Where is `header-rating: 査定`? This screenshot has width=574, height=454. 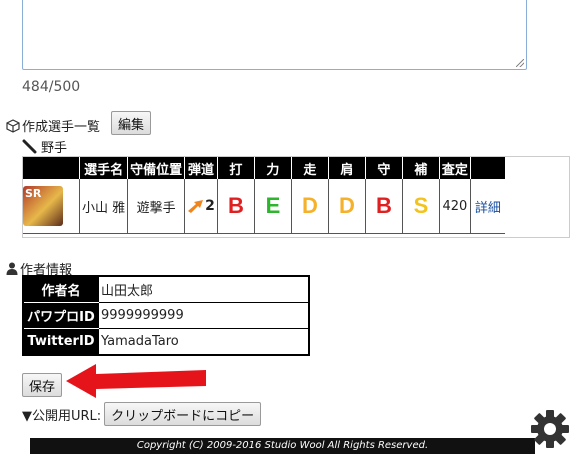
header-rating: 査定 is located at coordinates (454, 168).